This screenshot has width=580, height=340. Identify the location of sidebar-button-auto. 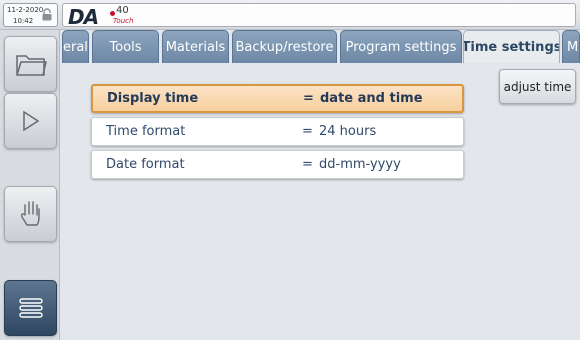
(30, 121).